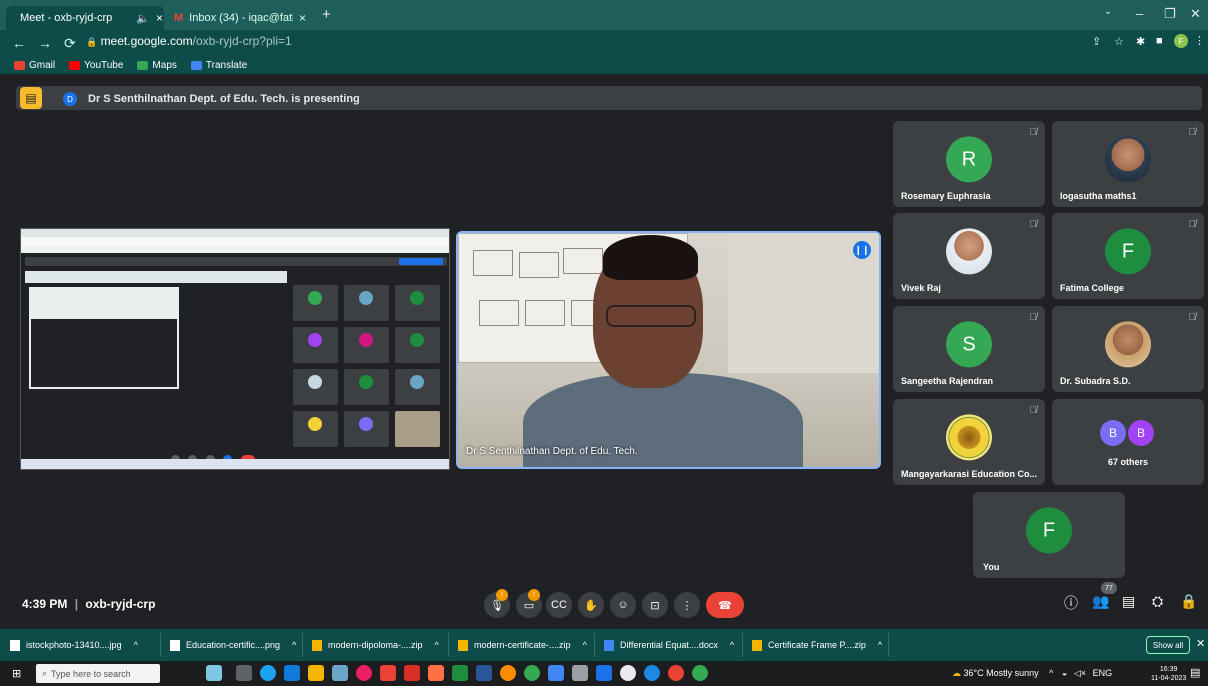 Image resolution: width=1208 pixels, height=686 pixels. Describe the element at coordinates (233, 645) in the screenshot. I see `download-item: Education-certific....png ^` at that location.